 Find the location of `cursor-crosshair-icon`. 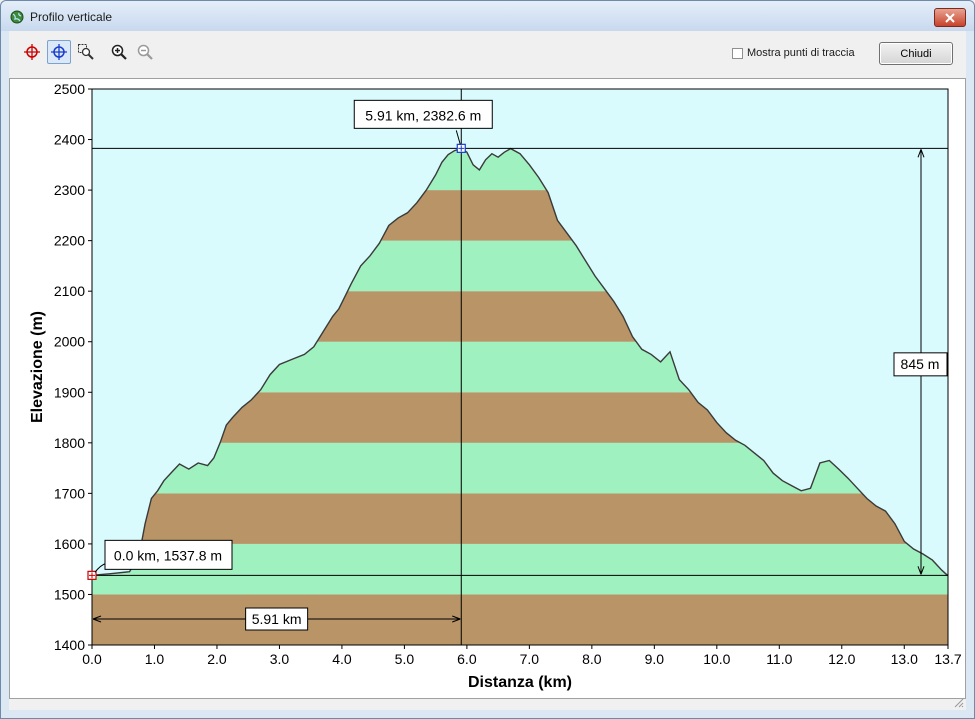

cursor-crosshair-icon is located at coordinates (59, 52).